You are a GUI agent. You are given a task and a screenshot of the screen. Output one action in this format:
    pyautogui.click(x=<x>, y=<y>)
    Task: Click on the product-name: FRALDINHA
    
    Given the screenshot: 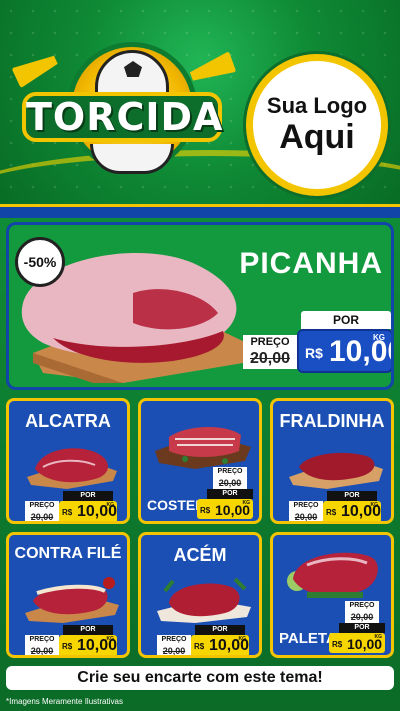 What is the action you would take?
    pyautogui.click(x=332, y=421)
    